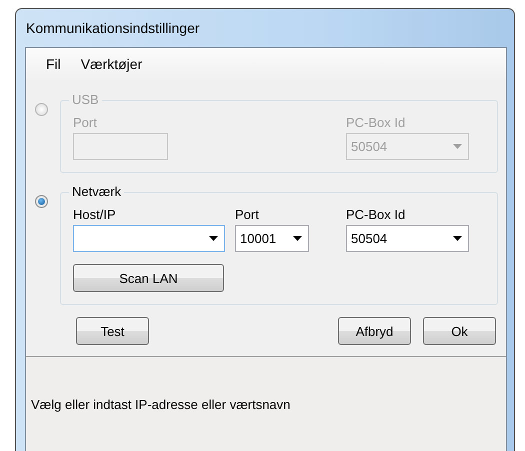 The width and height of the screenshot is (525, 451). I want to click on scan-lan-button: Scan LAN, so click(148, 278).